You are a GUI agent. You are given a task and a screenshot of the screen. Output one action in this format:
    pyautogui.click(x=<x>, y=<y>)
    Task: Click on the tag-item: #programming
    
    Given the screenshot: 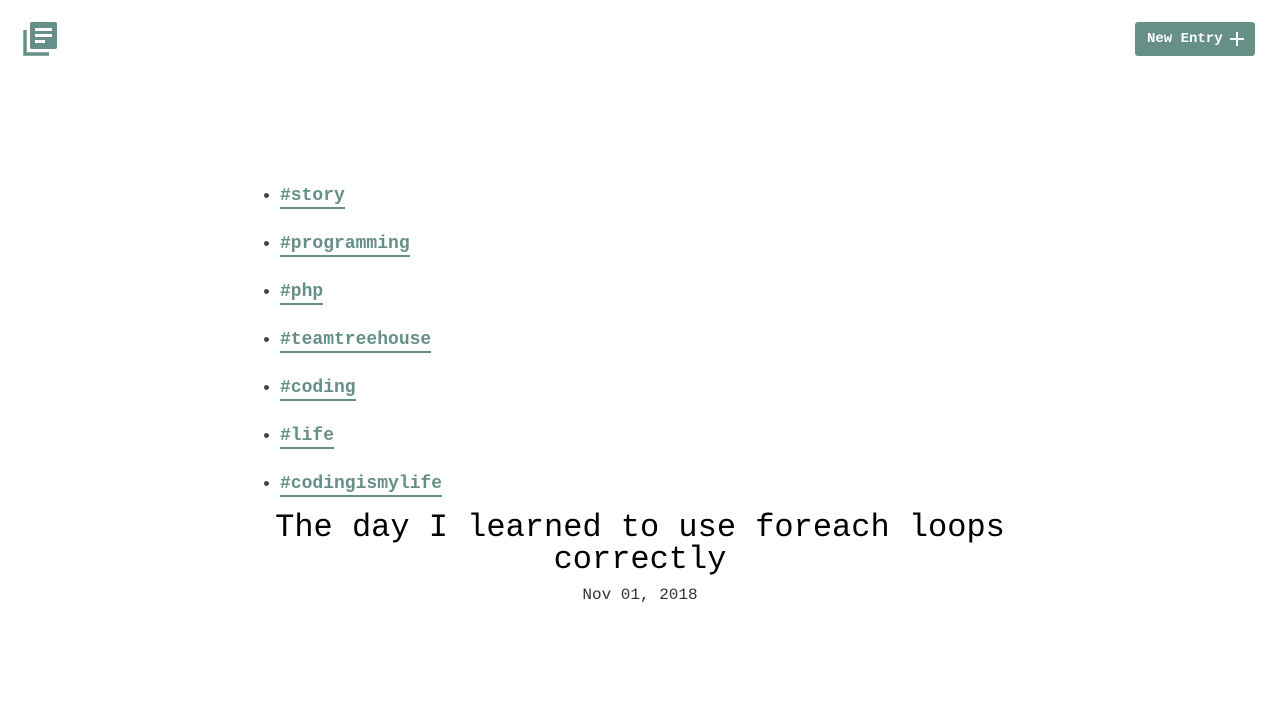 What is the action you would take?
    pyautogui.click(x=361, y=244)
    